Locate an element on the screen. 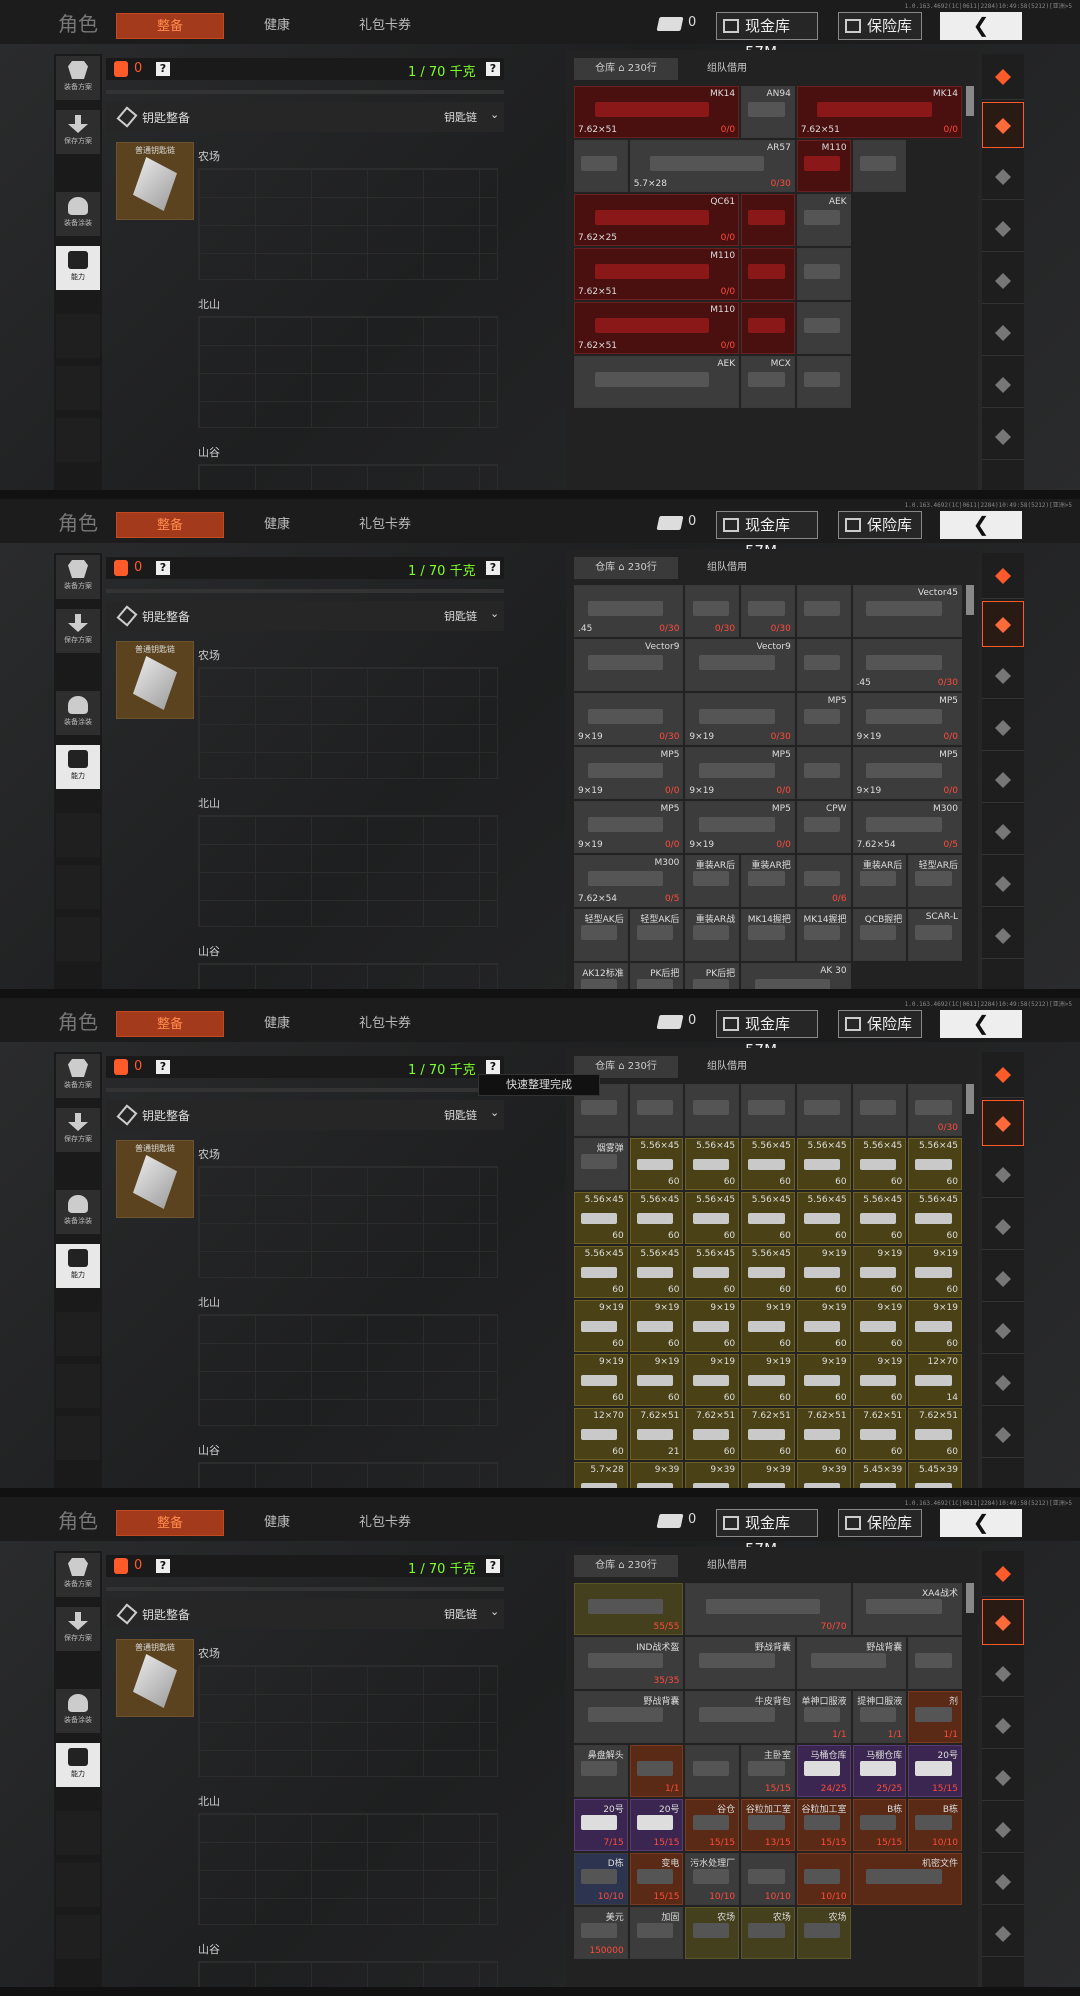 The height and width of the screenshot is (1996, 1080). inventory-item: 12×70 60 is located at coordinates (601, 1434).